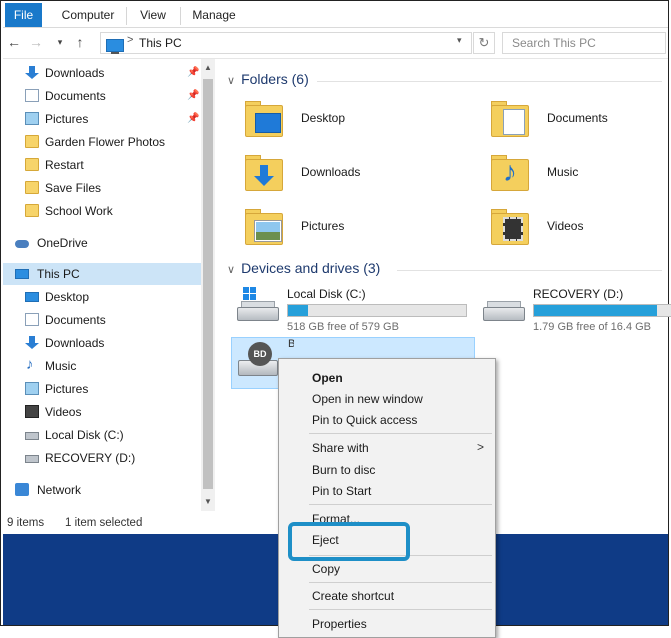 The height and width of the screenshot is (638, 671). What do you see at coordinates (331, 172) in the screenshot?
I see `folder-label: Downloads` at bounding box center [331, 172].